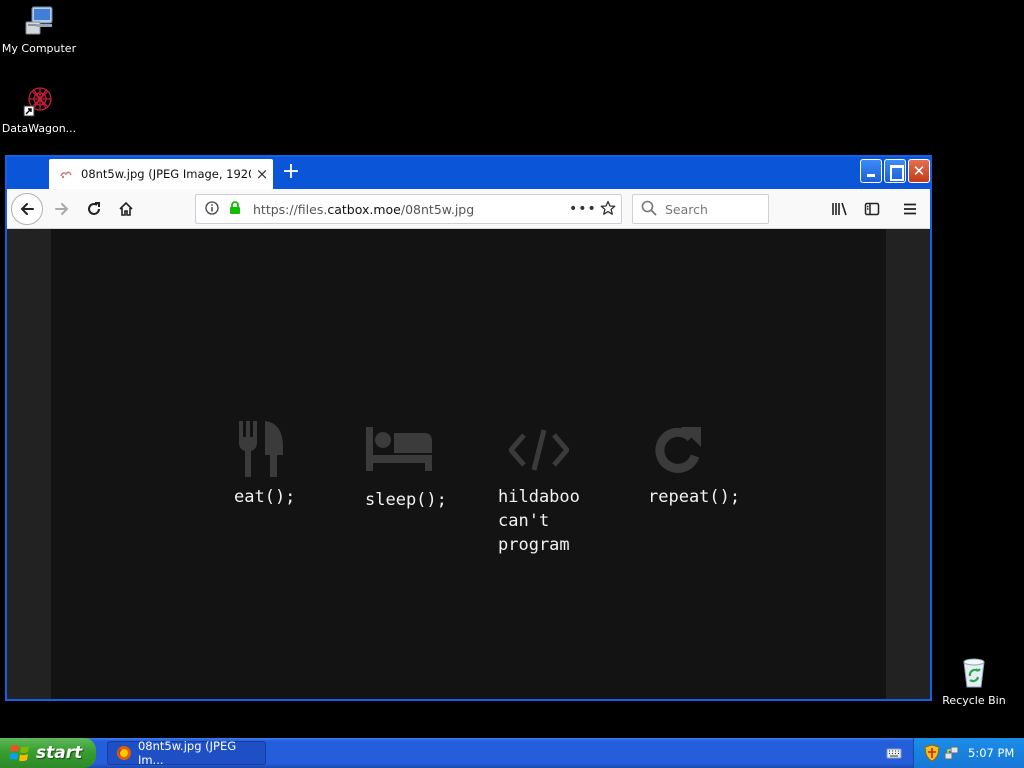  Describe the element at coordinates (932, 753) in the screenshot. I see `security-shield-icon` at that location.